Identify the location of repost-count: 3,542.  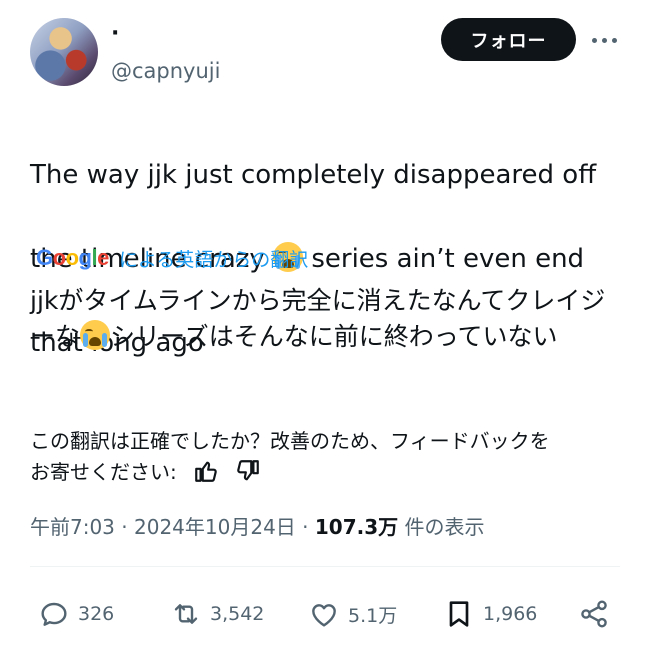
(237, 614).